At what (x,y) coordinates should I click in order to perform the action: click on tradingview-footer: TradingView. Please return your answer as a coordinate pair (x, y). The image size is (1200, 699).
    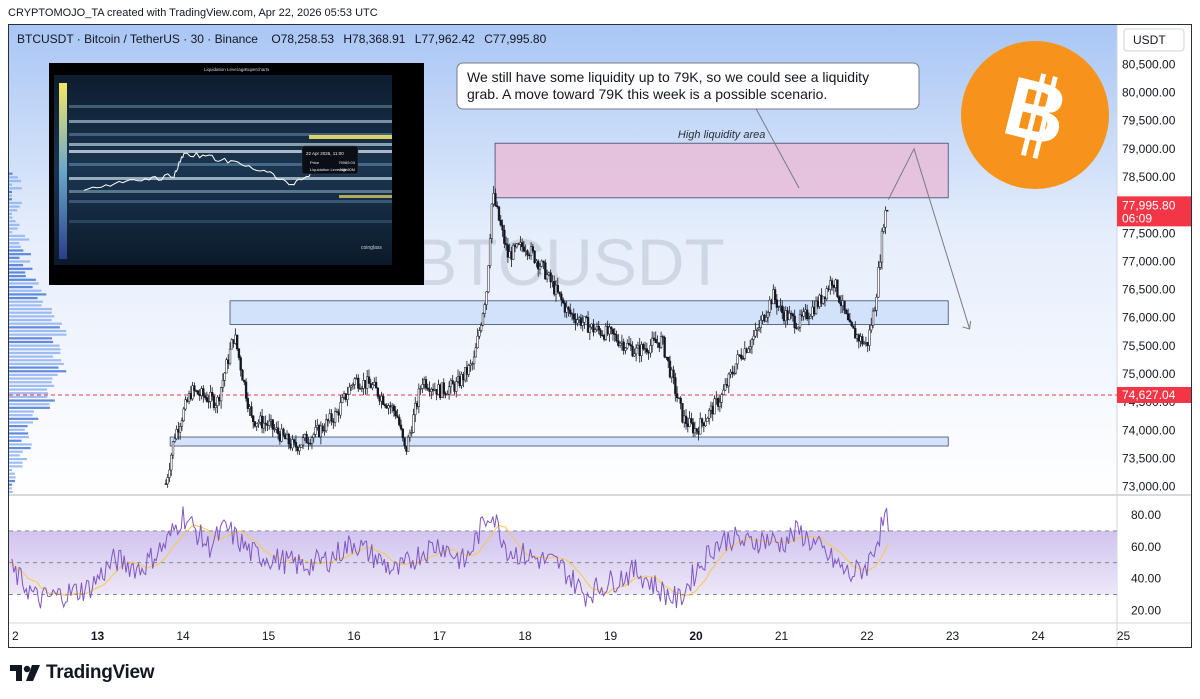
    Looking at the image, I should click on (82, 673).